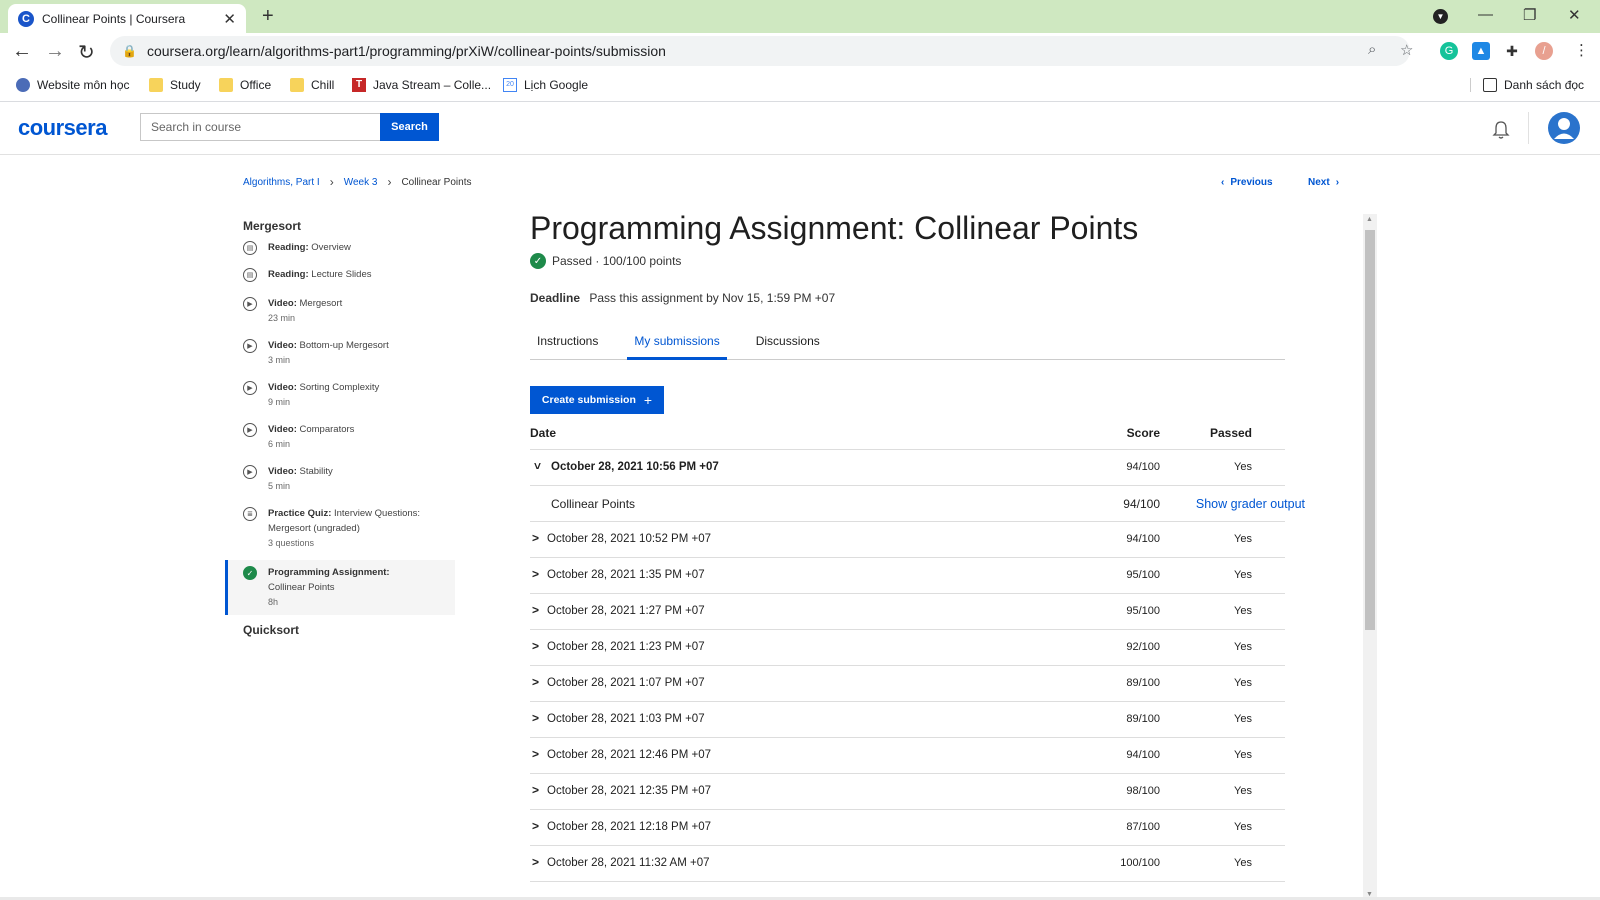  What do you see at coordinates (538, 465) in the screenshot?
I see `chevron-down-icon: >` at bounding box center [538, 465].